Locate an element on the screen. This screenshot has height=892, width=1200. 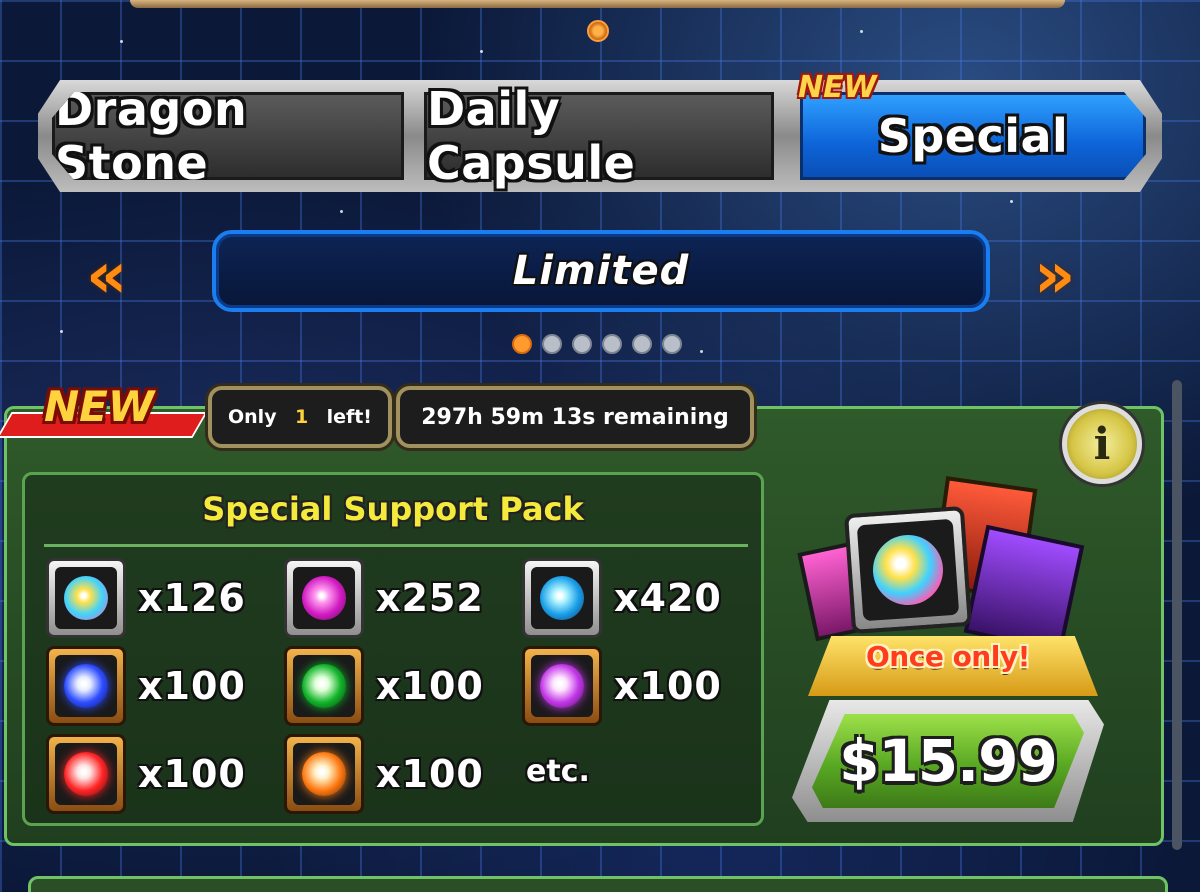
purple-awakening-medal-icon is located at coordinates (562, 686).